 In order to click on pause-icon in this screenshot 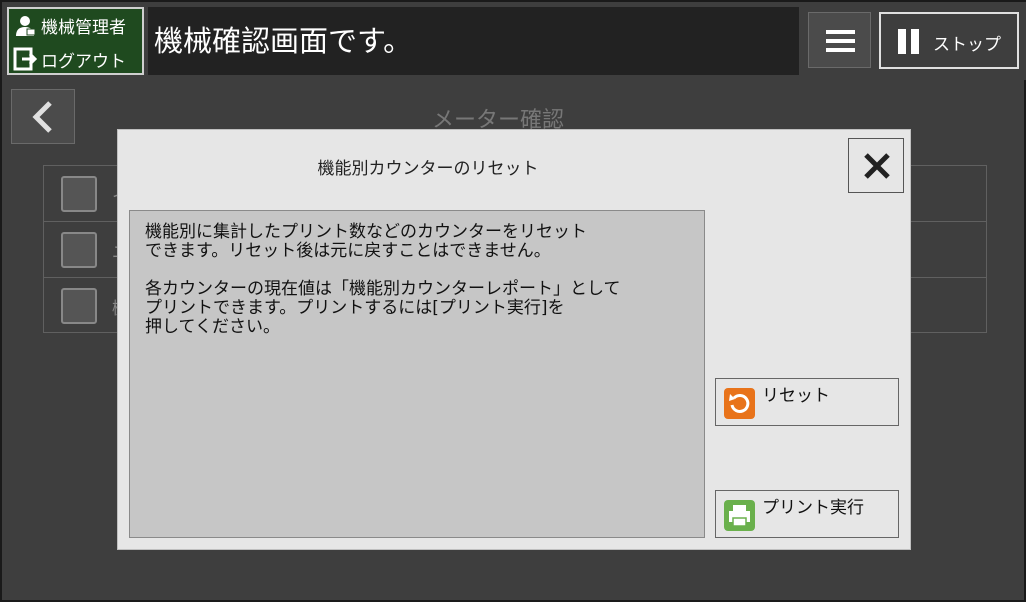, I will do `click(902, 41)`.